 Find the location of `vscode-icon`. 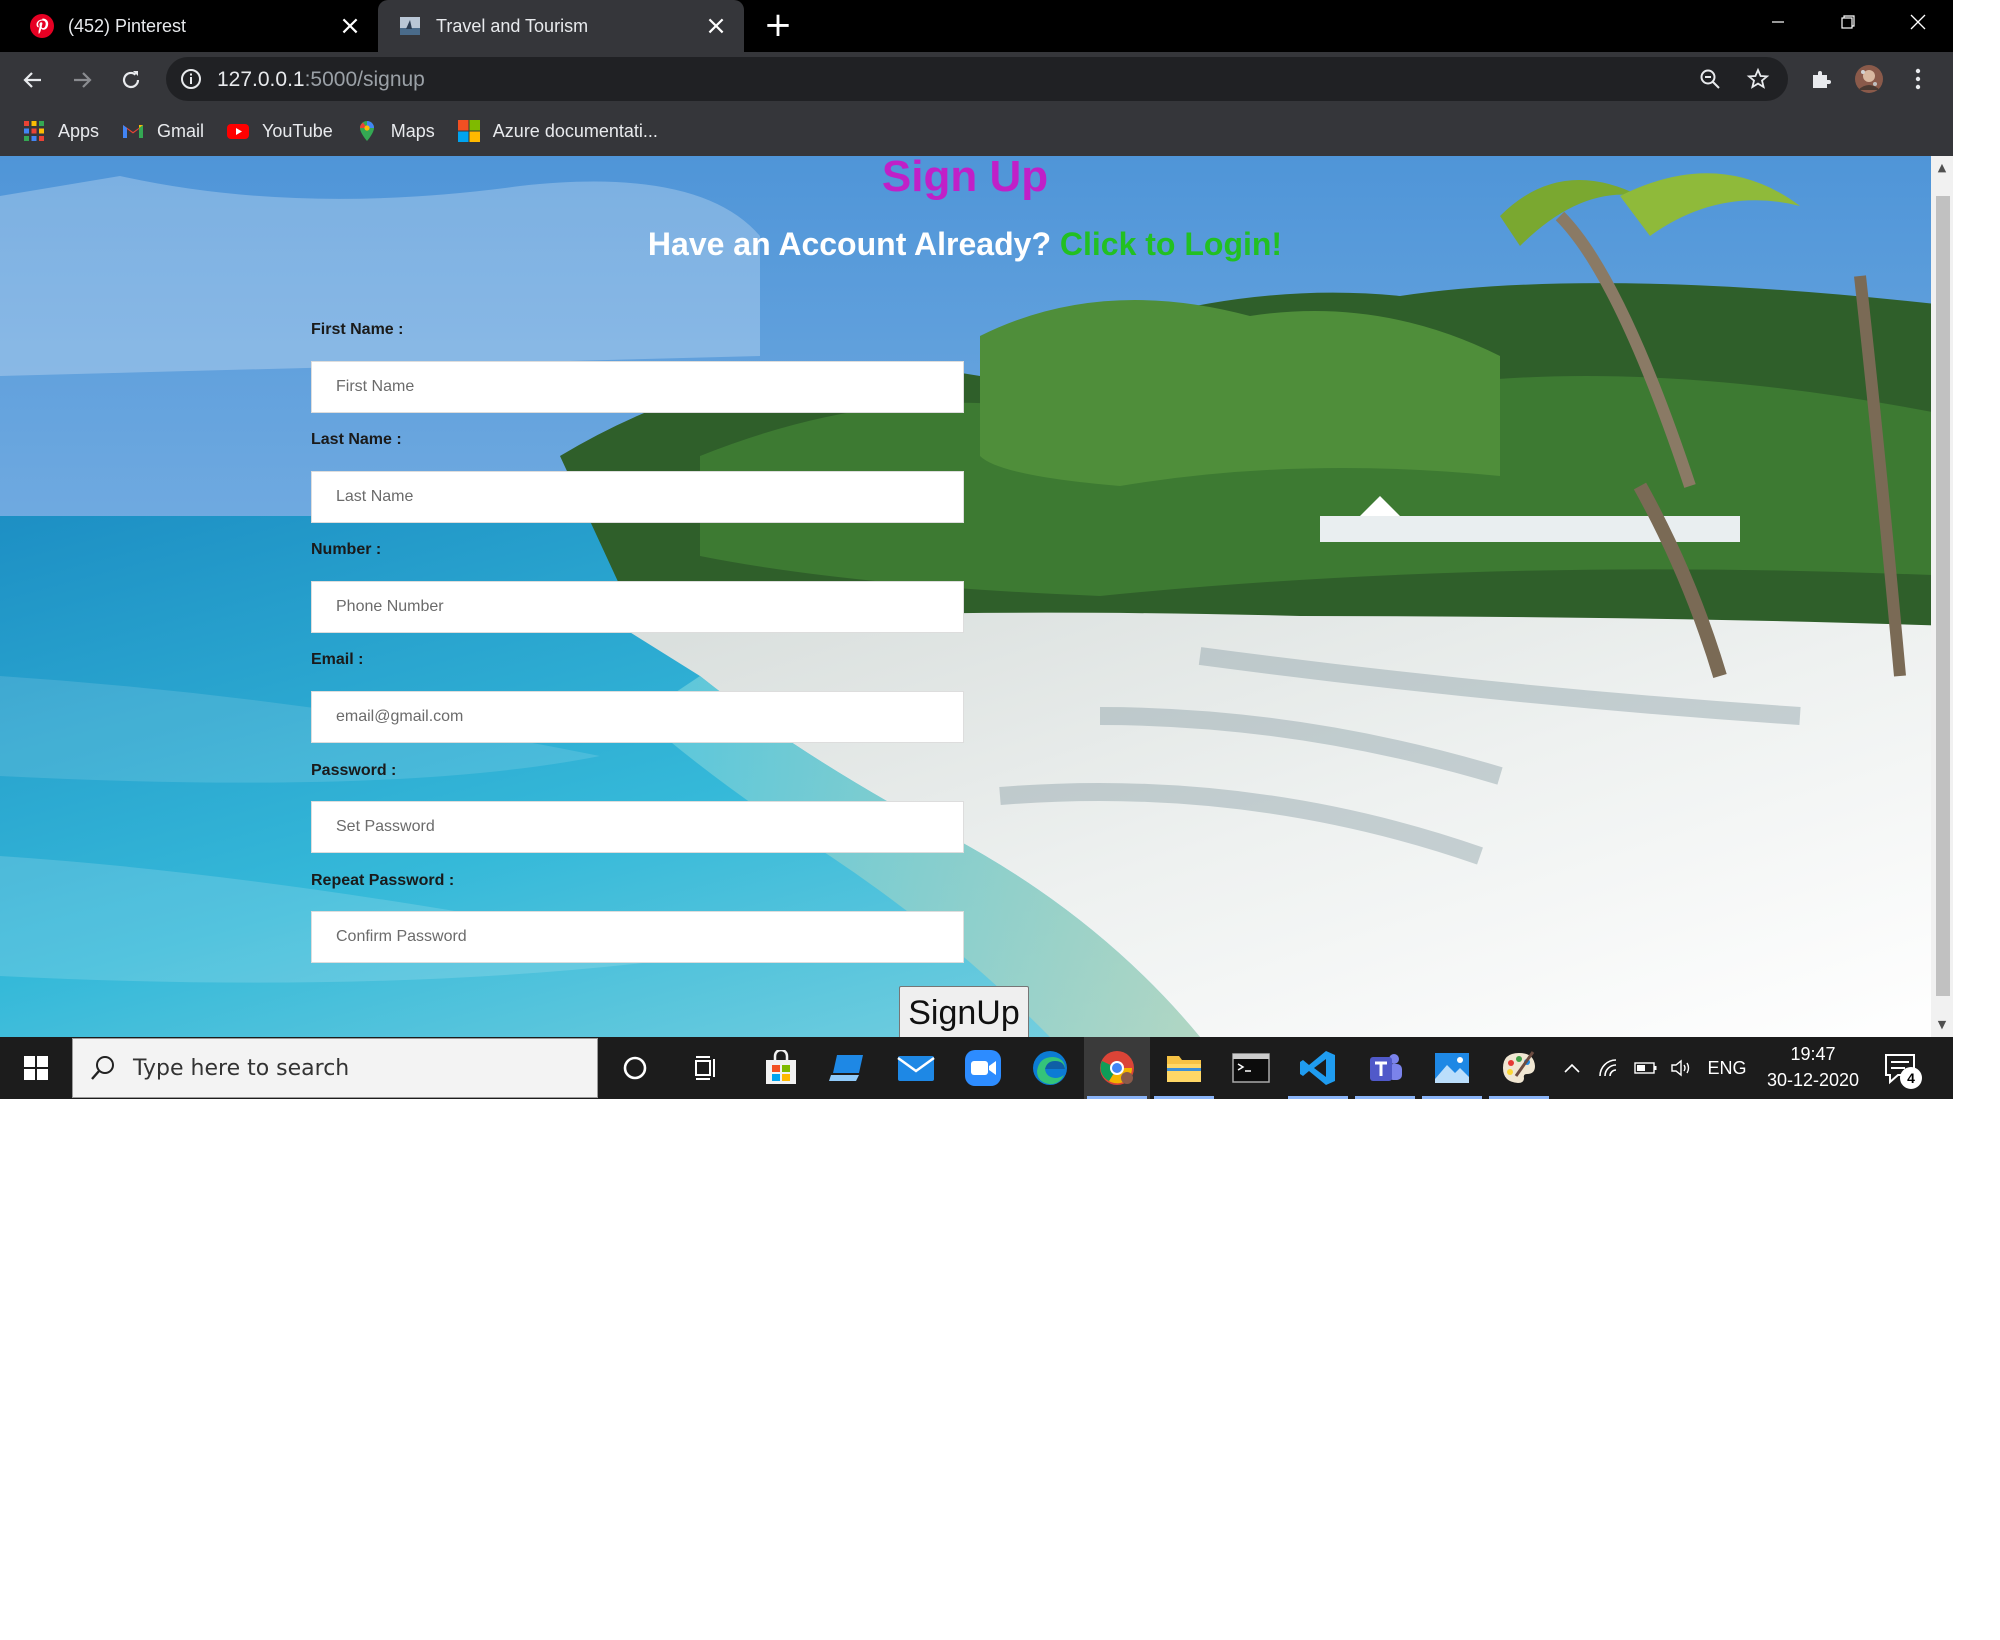

vscode-icon is located at coordinates (1318, 1068).